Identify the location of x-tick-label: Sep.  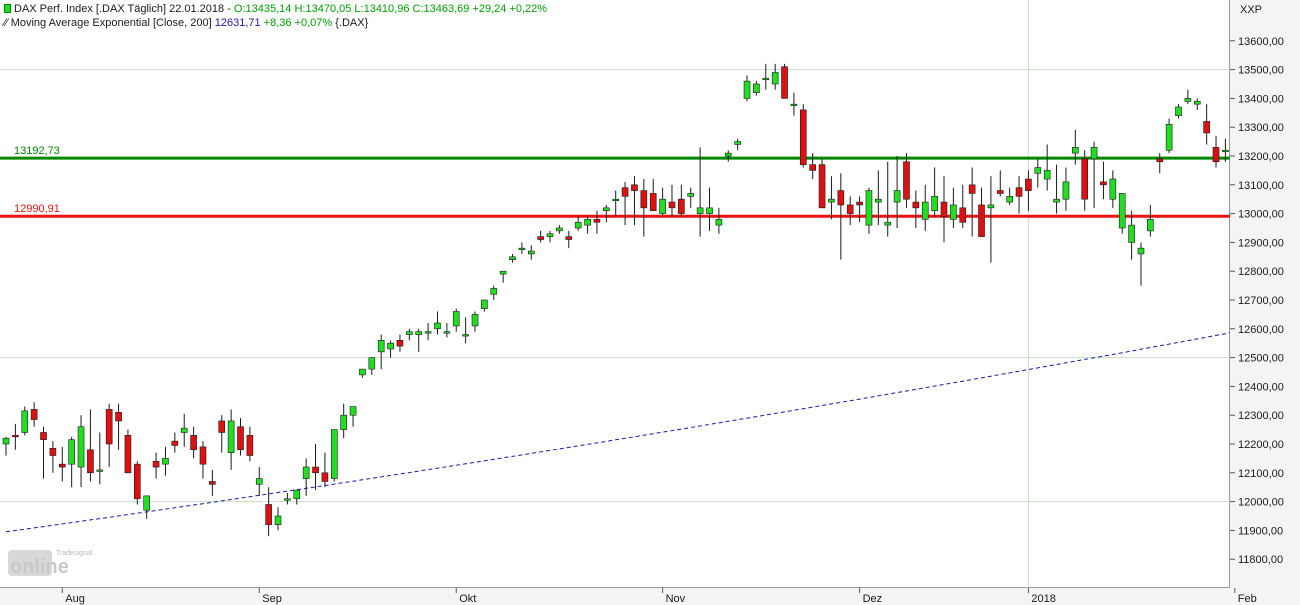
(272, 599).